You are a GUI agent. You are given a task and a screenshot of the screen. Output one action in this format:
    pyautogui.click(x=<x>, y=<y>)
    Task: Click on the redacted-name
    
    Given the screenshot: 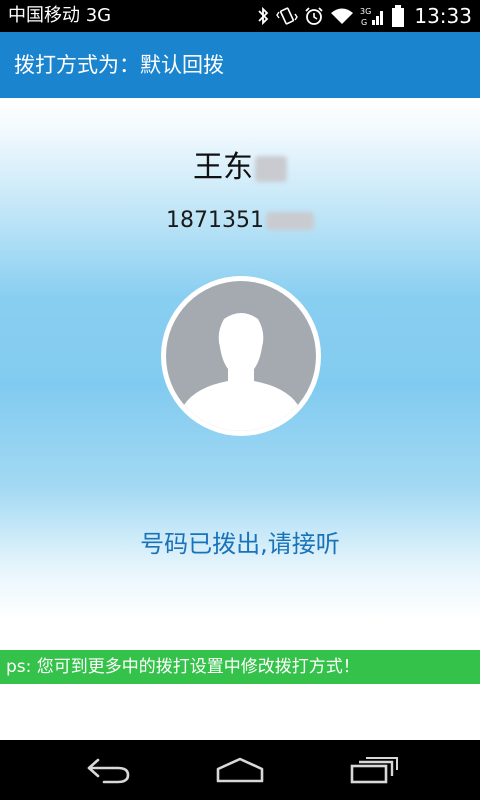 What is the action you would take?
    pyautogui.click(x=271, y=168)
    